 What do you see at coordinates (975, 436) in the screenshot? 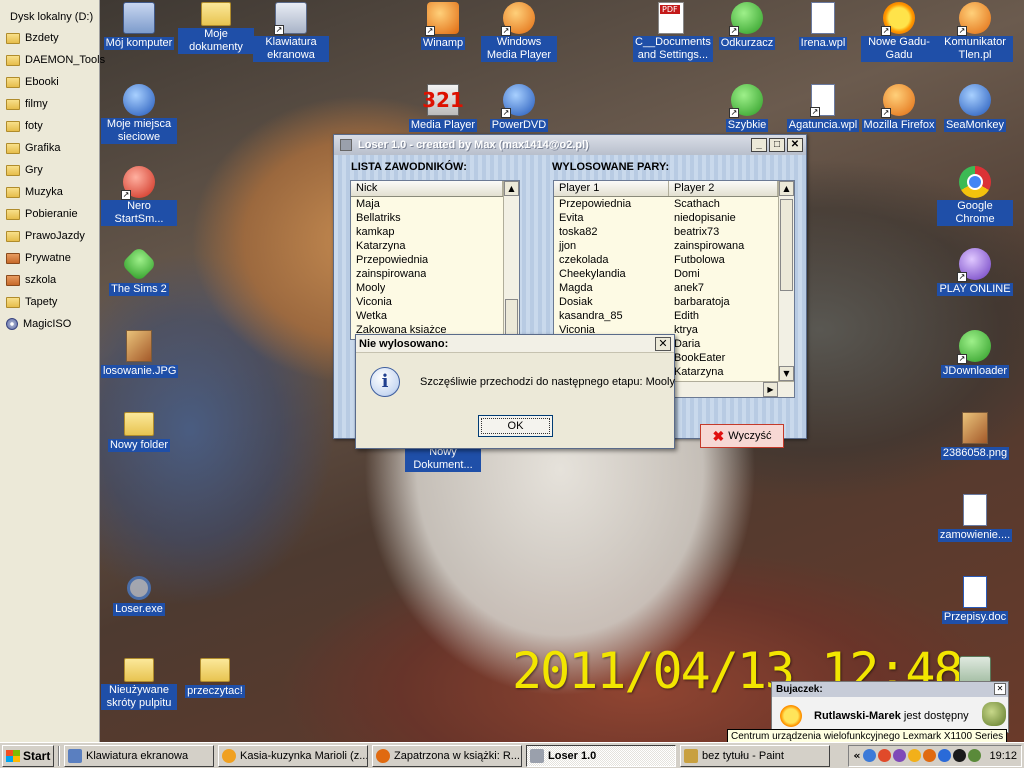
I see `desktop-icon-2386058-png: 2386058.png` at bounding box center [975, 436].